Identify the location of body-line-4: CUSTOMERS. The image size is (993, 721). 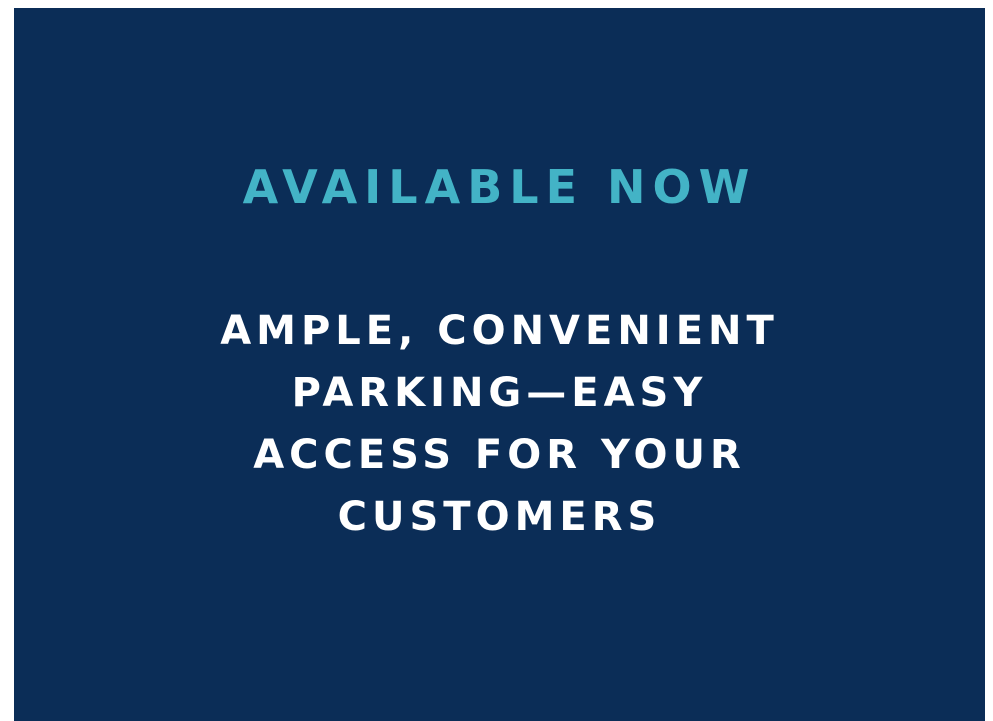
(499, 517).